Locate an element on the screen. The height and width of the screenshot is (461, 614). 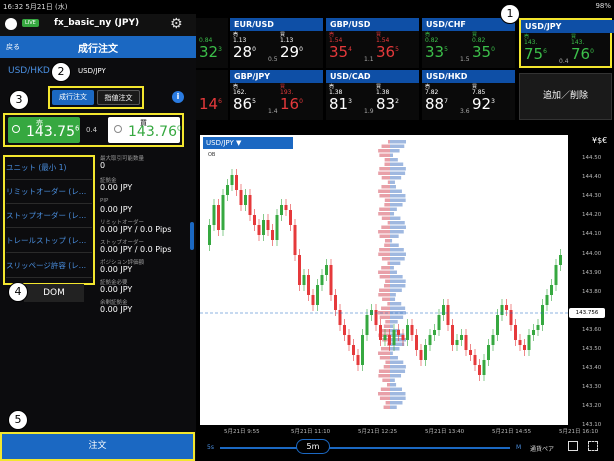
tile-spread: 1.4 is located at coordinates (273, 111).